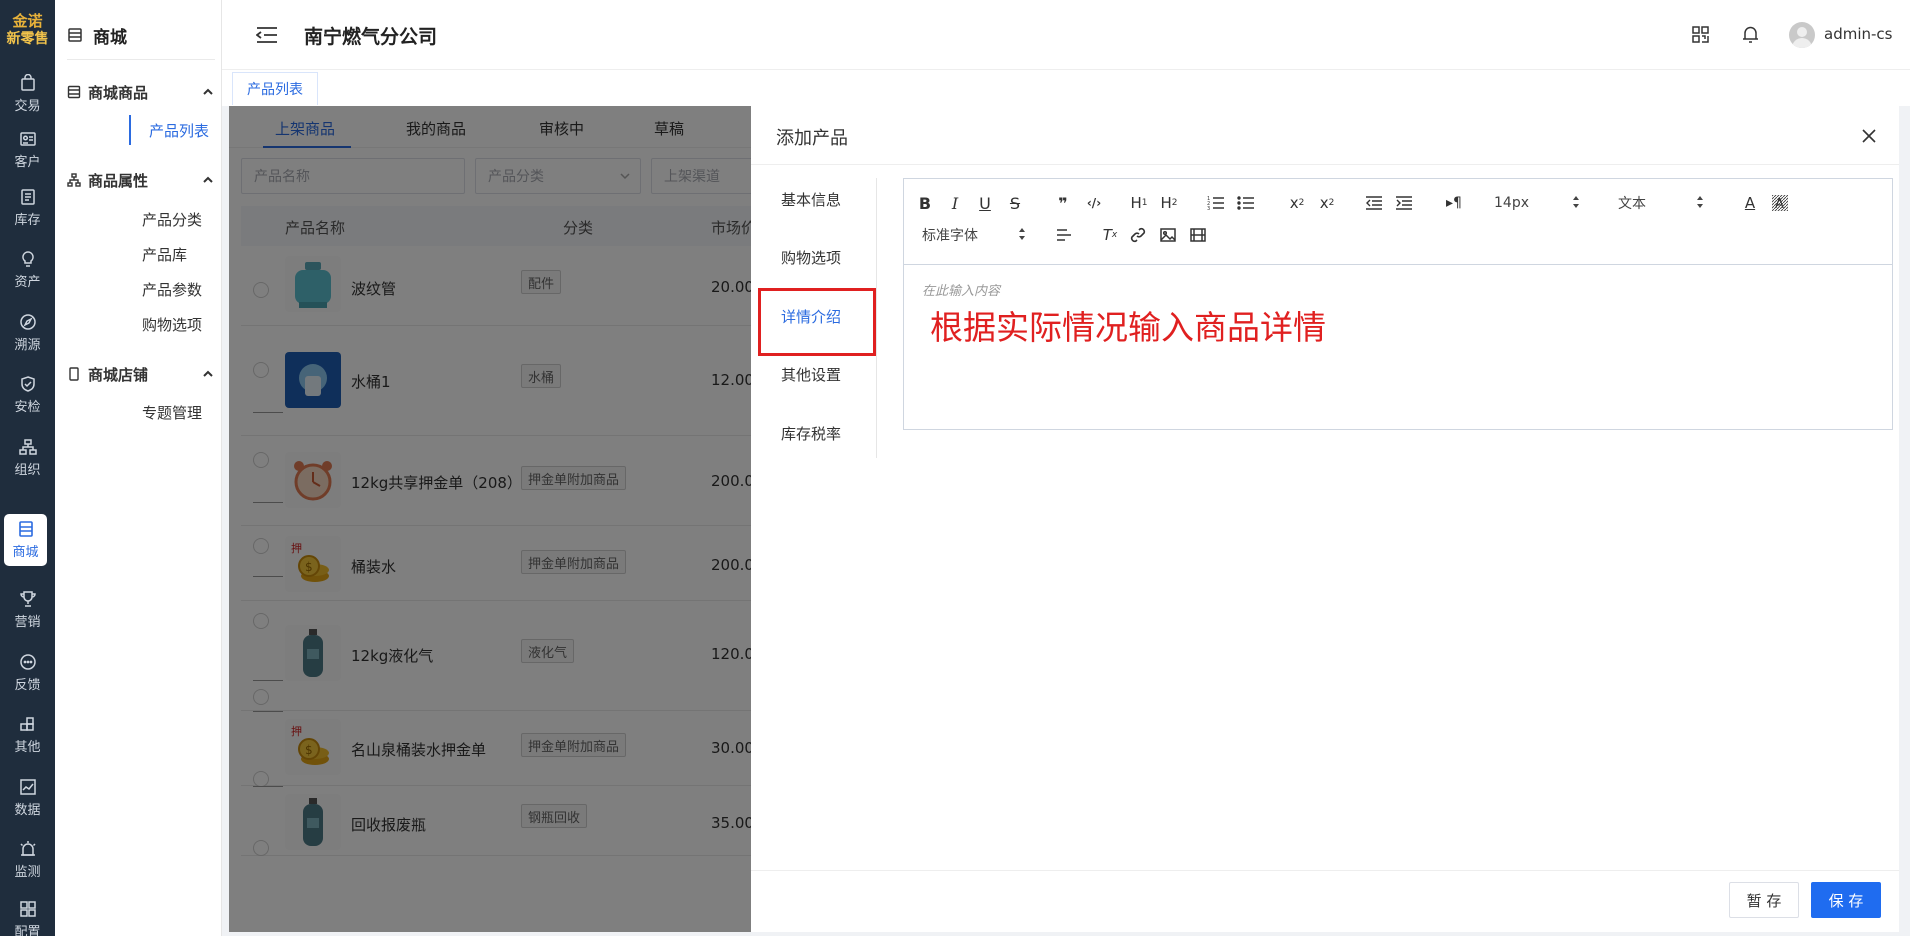  What do you see at coordinates (1327, 203) in the screenshot?
I see `superscript-button: x2` at bounding box center [1327, 203].